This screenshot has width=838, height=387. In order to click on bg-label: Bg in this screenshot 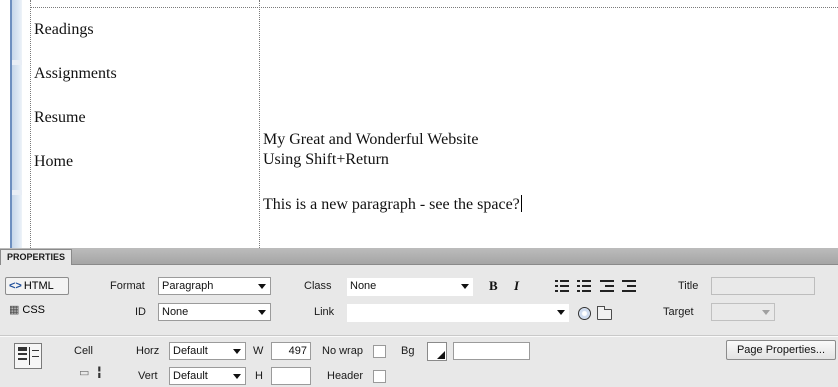, I will do `click(408, 351)`.